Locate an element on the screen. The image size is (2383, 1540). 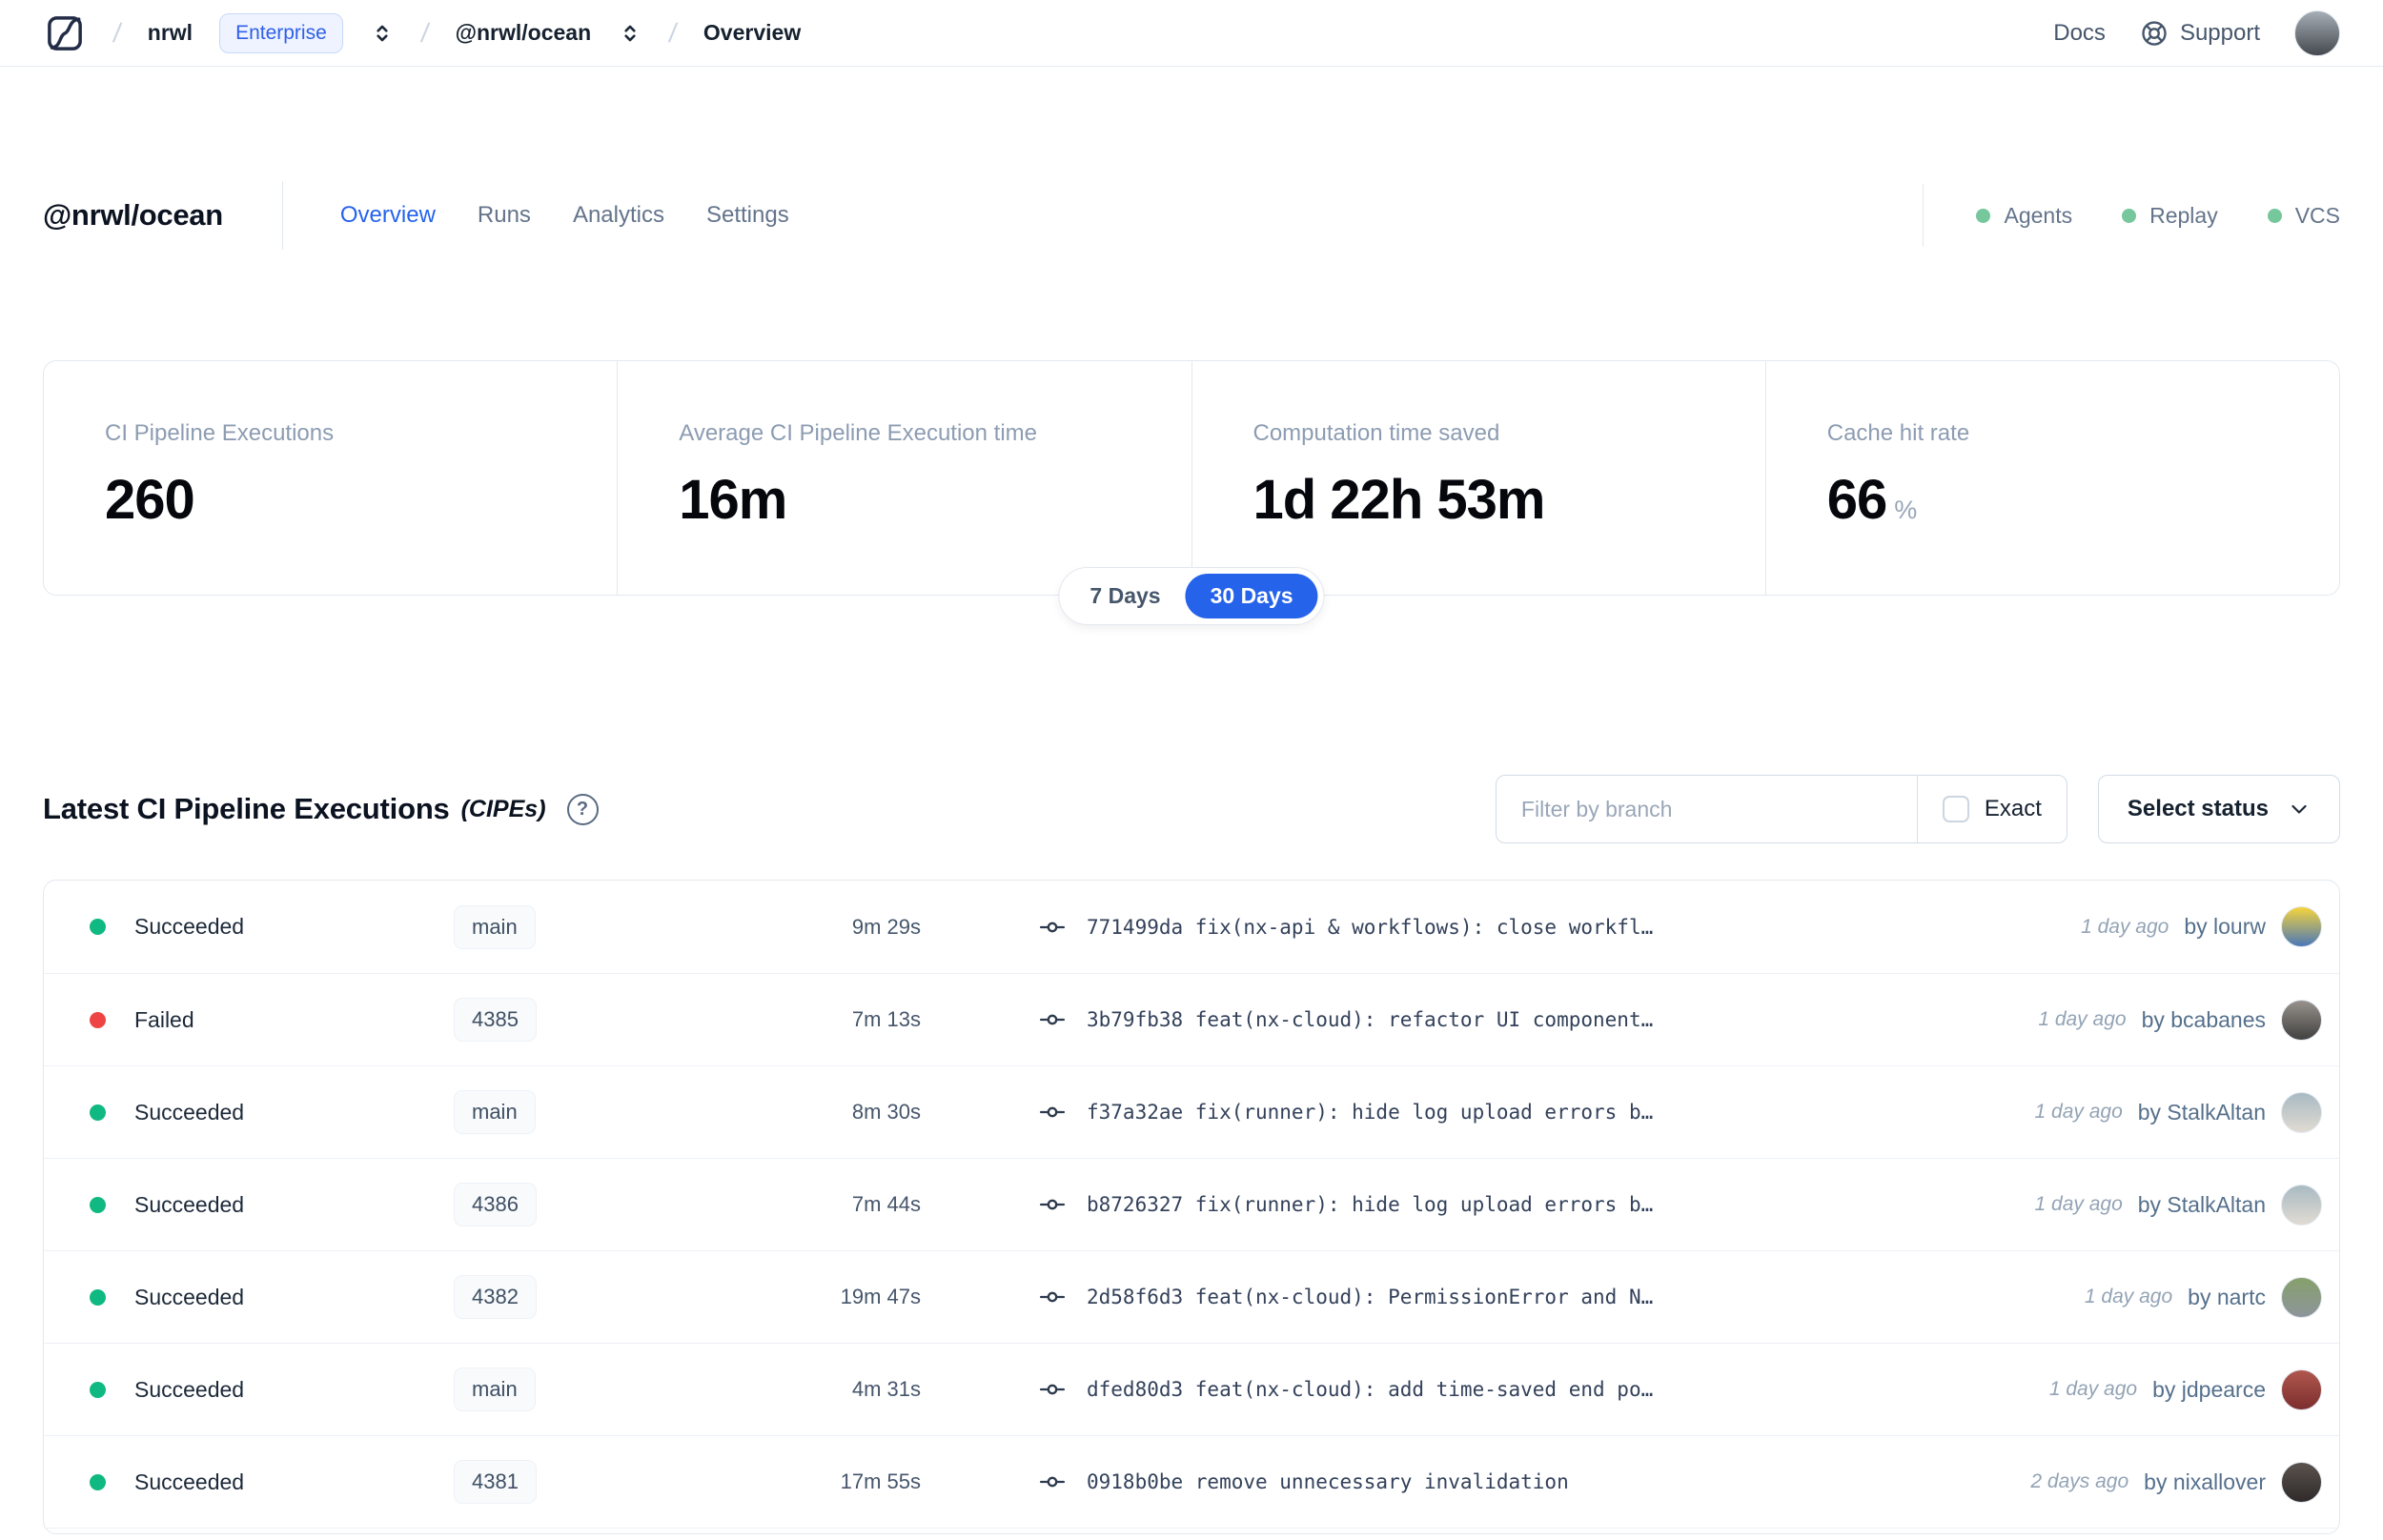
topbar-actions: Docs Support is located at coordinates (2196, 33).